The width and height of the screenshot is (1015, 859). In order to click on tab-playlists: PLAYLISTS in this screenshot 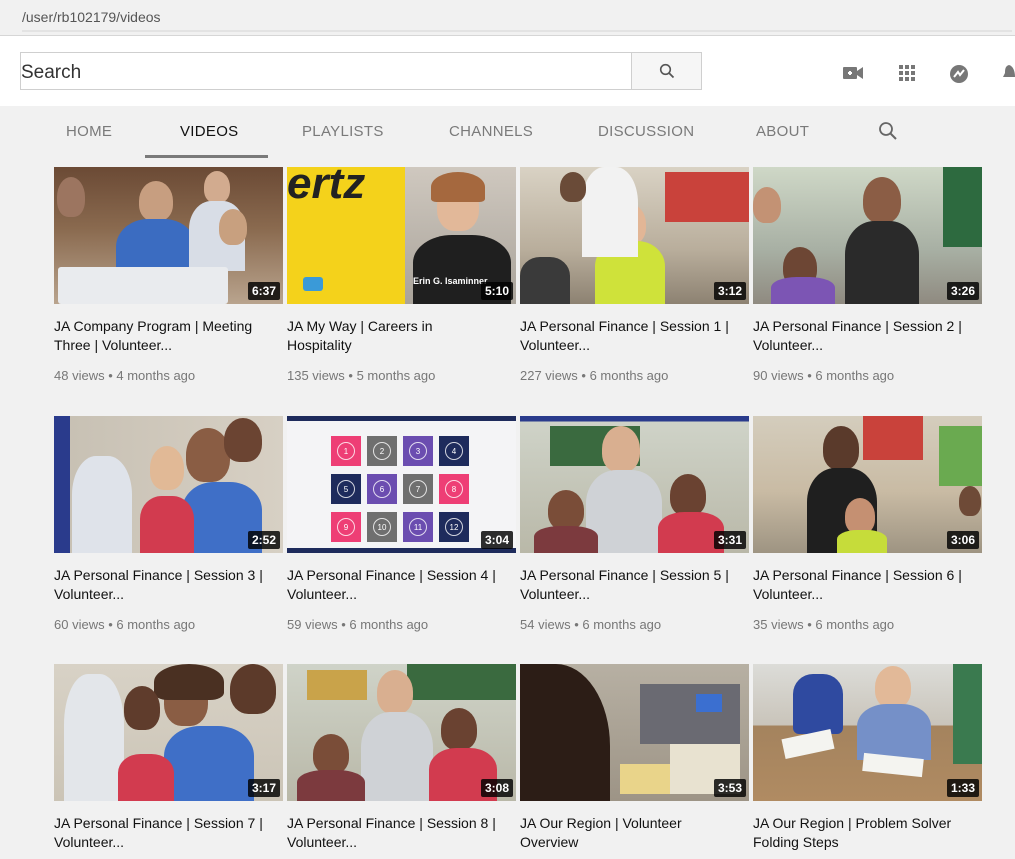, I will do `click(343, 131)`.